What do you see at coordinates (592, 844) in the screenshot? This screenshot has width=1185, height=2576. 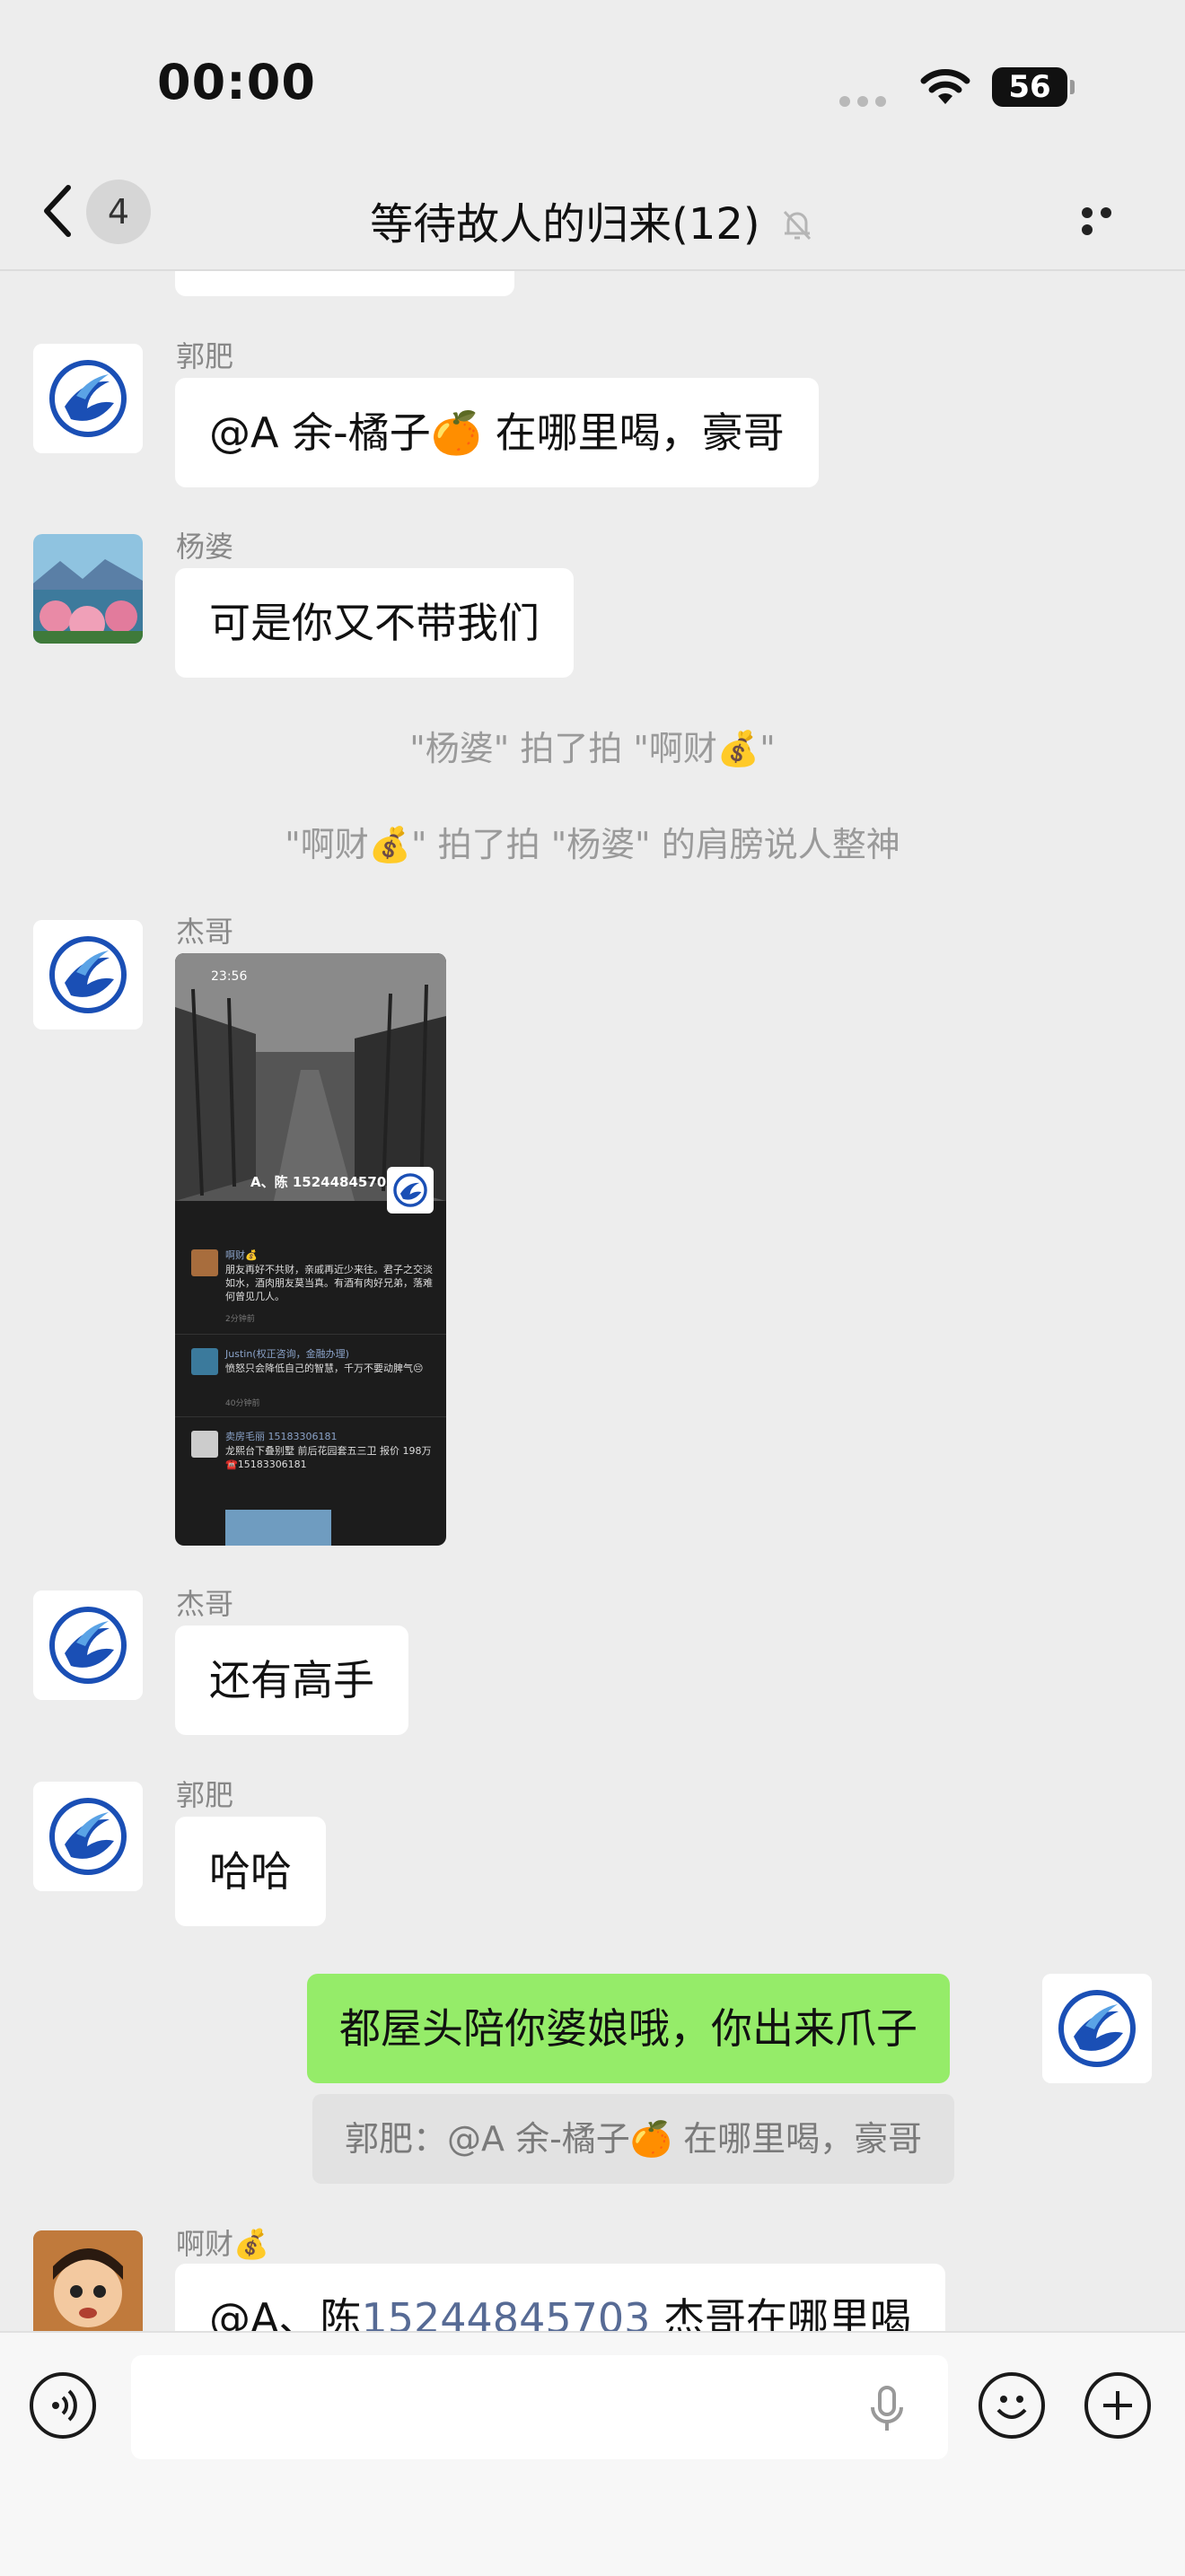 I see `system-notice: "啊财💰" 拍了拍 "杨婆" 的肩膀说人整神` at bounding box center [592, 844].